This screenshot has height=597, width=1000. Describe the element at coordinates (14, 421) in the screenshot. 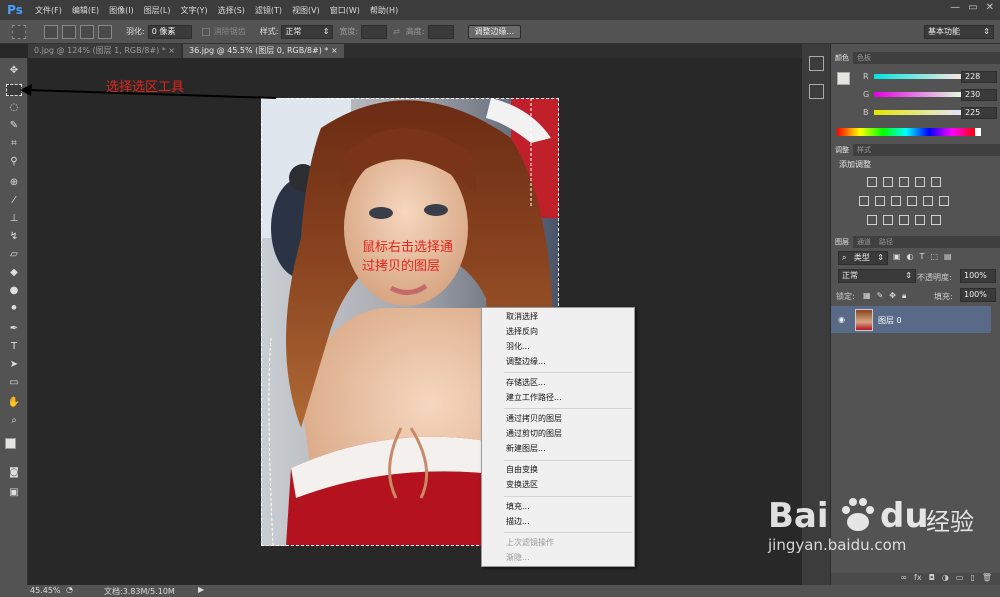

I see `zoom-tool-icon: ⌕` at that location.